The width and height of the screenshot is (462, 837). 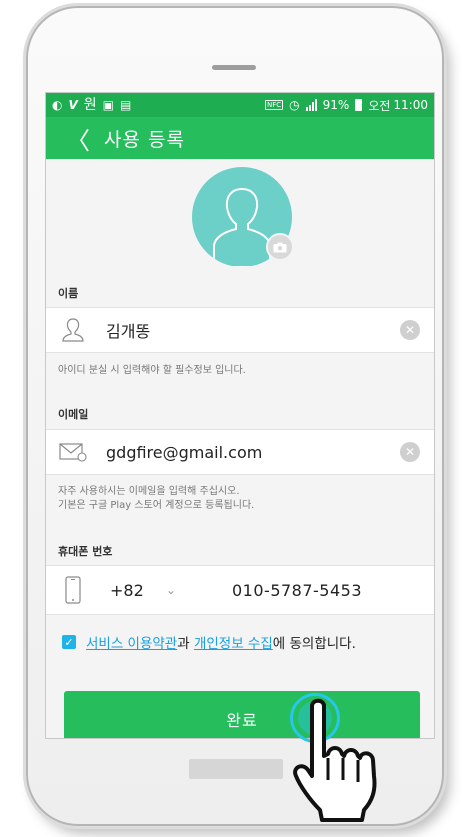 I want to click on chevron-left-icon: 〈, so click(x=78, y=140).